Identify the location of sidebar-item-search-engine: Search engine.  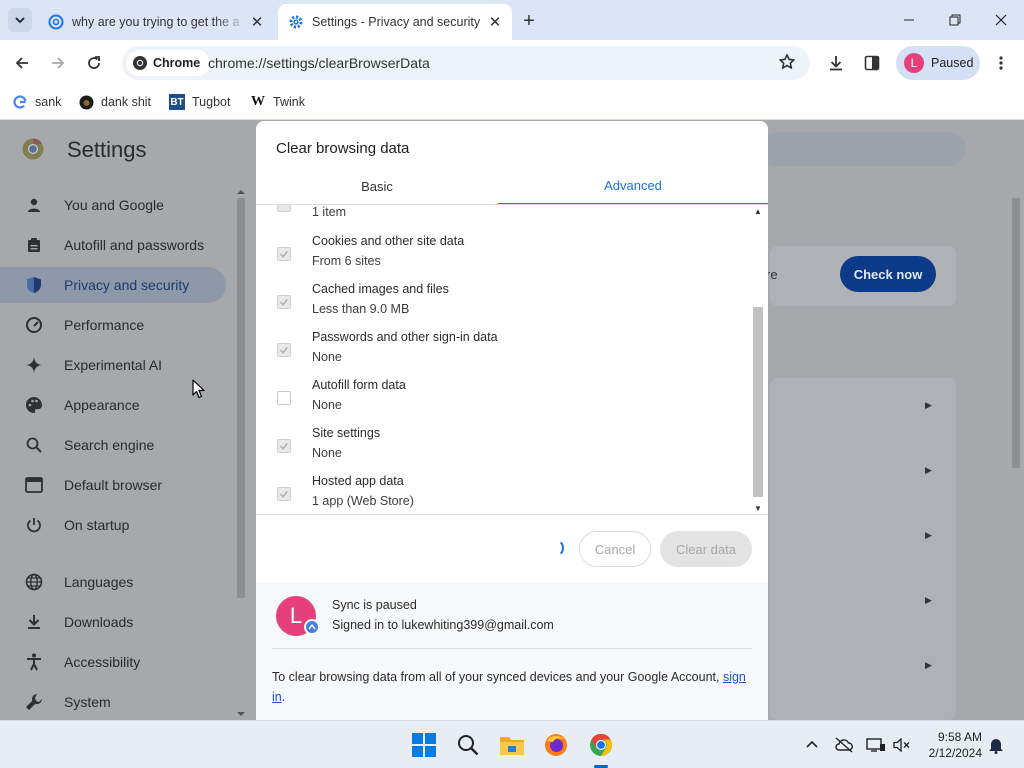
(113, 445).